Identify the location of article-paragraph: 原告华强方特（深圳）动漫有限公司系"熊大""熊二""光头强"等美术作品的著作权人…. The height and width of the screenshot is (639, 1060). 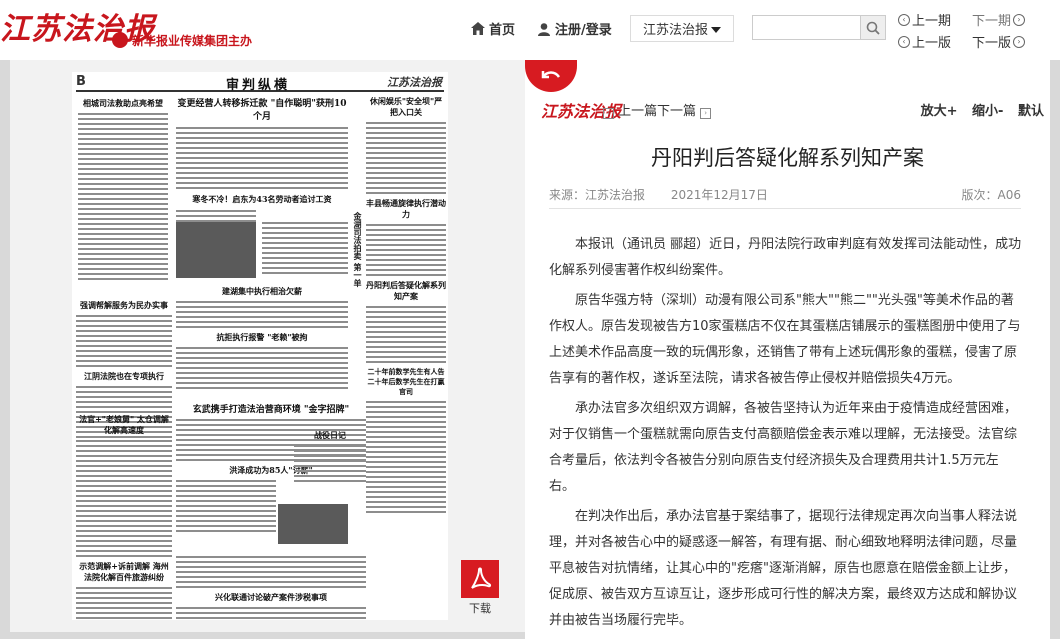
(785, 339).